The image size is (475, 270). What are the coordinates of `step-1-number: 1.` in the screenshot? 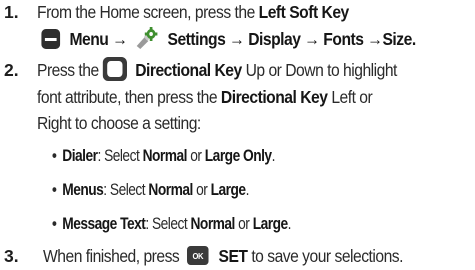 It's located at (11, 12).